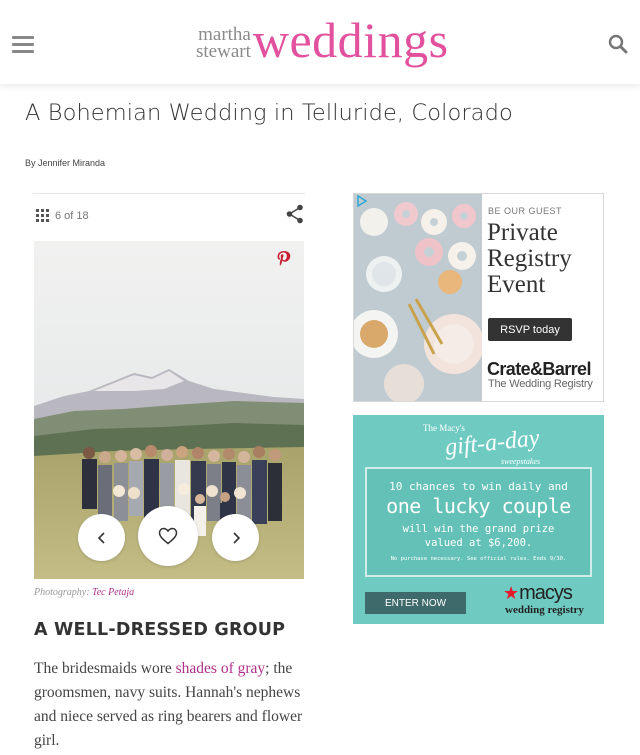 The height and width of the screenshot is (755, 640). What do you see at coordinates (444, 428) in the screenshot?
I see `ad2-top-text: The Macy's` at bounding box center [444, 428].